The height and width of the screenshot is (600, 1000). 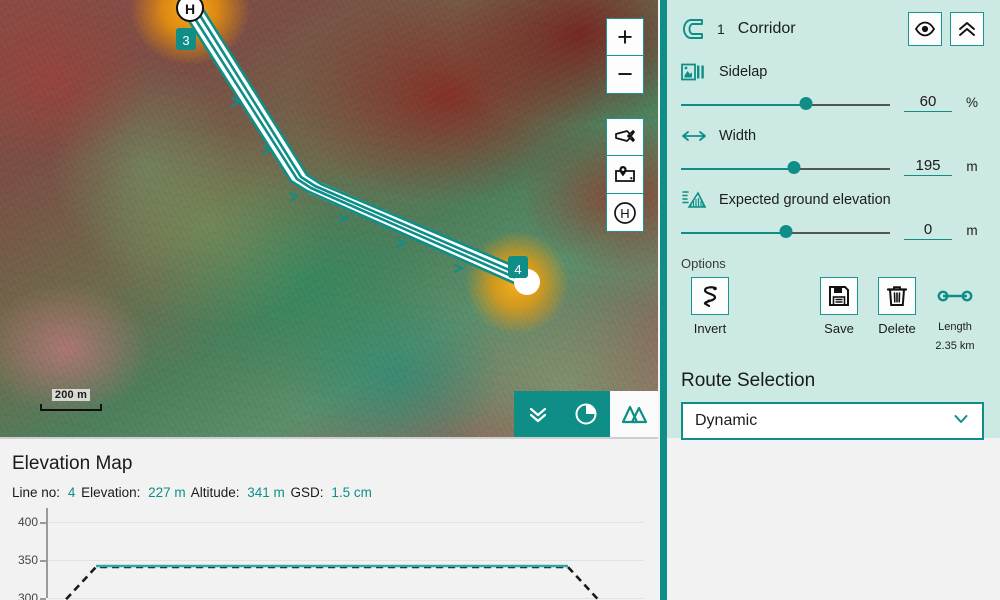 What do you see at coordinates (737, 168) in the screenshot?
I see `width-slider-fill` at bounding box center [737, 168].